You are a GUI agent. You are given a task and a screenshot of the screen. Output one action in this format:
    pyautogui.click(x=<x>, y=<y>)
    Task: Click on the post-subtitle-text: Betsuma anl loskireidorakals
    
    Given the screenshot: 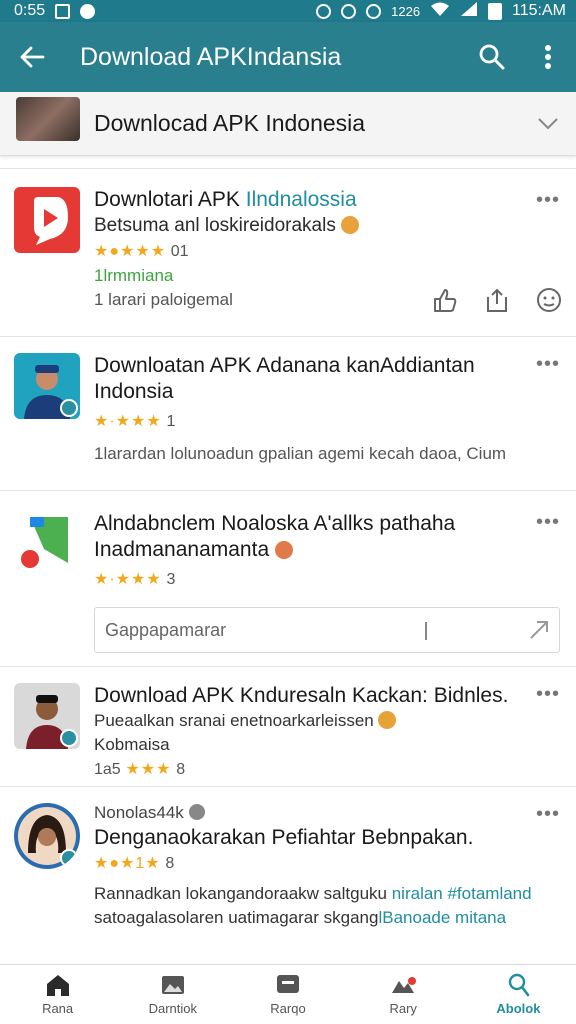 What is the action you would take?
    pyautogui.click(x=215, y=225)
    